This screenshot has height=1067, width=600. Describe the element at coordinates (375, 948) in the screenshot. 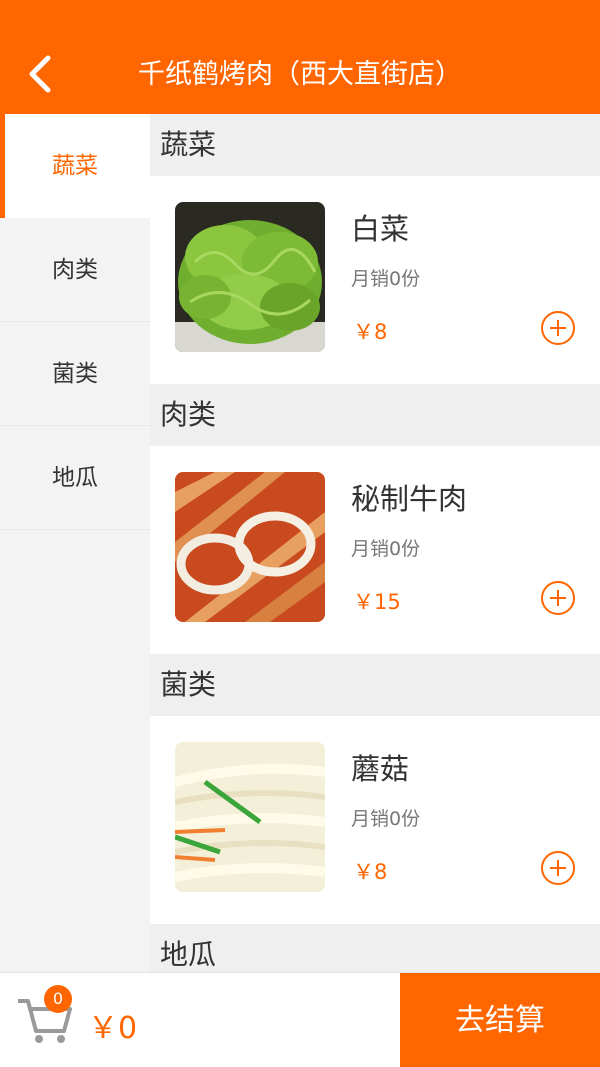

I see `section-header-sweet-potato: 地瓜` at that location.